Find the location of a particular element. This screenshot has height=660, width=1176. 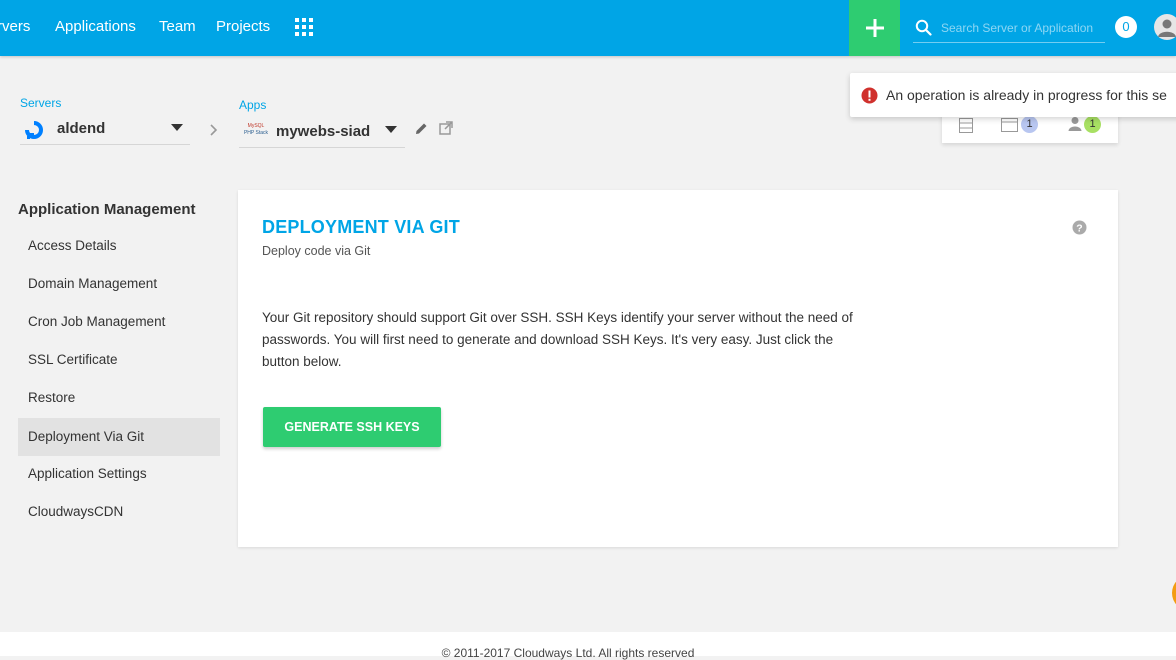

search-input is located at coordinates (1023, 28).